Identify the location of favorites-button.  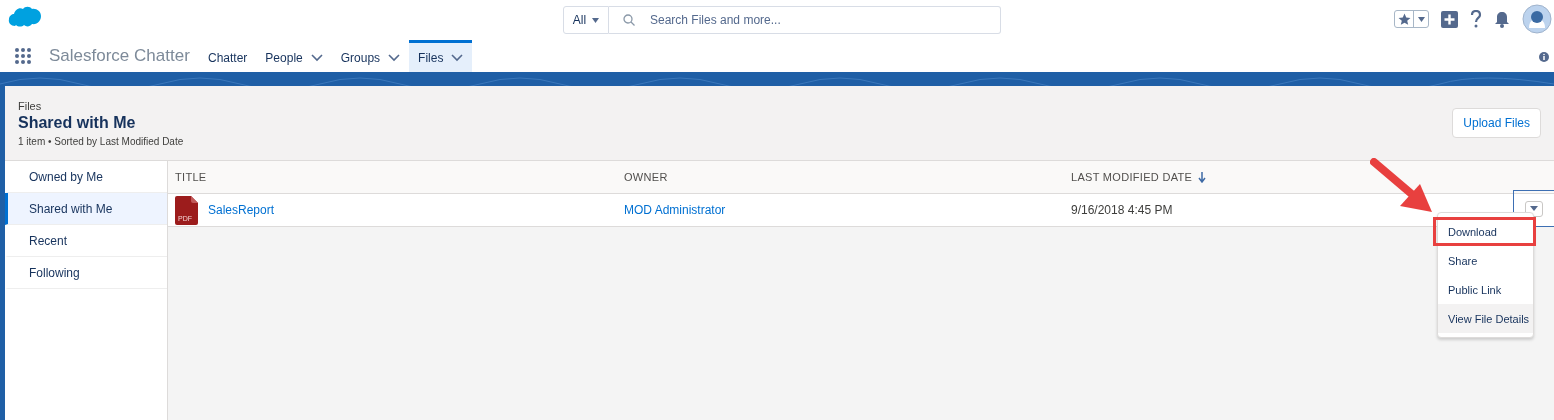
(1411, 19).